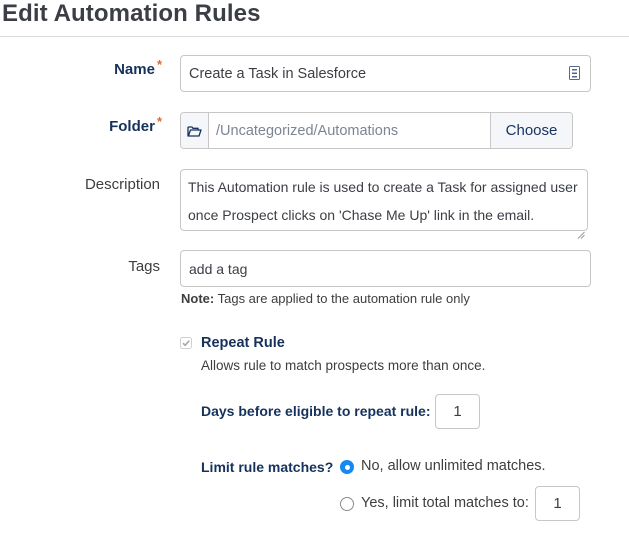 The width and height of the screenshot is (629, 534). I want to click on folder-label-text: Folder, so click(132, 126).